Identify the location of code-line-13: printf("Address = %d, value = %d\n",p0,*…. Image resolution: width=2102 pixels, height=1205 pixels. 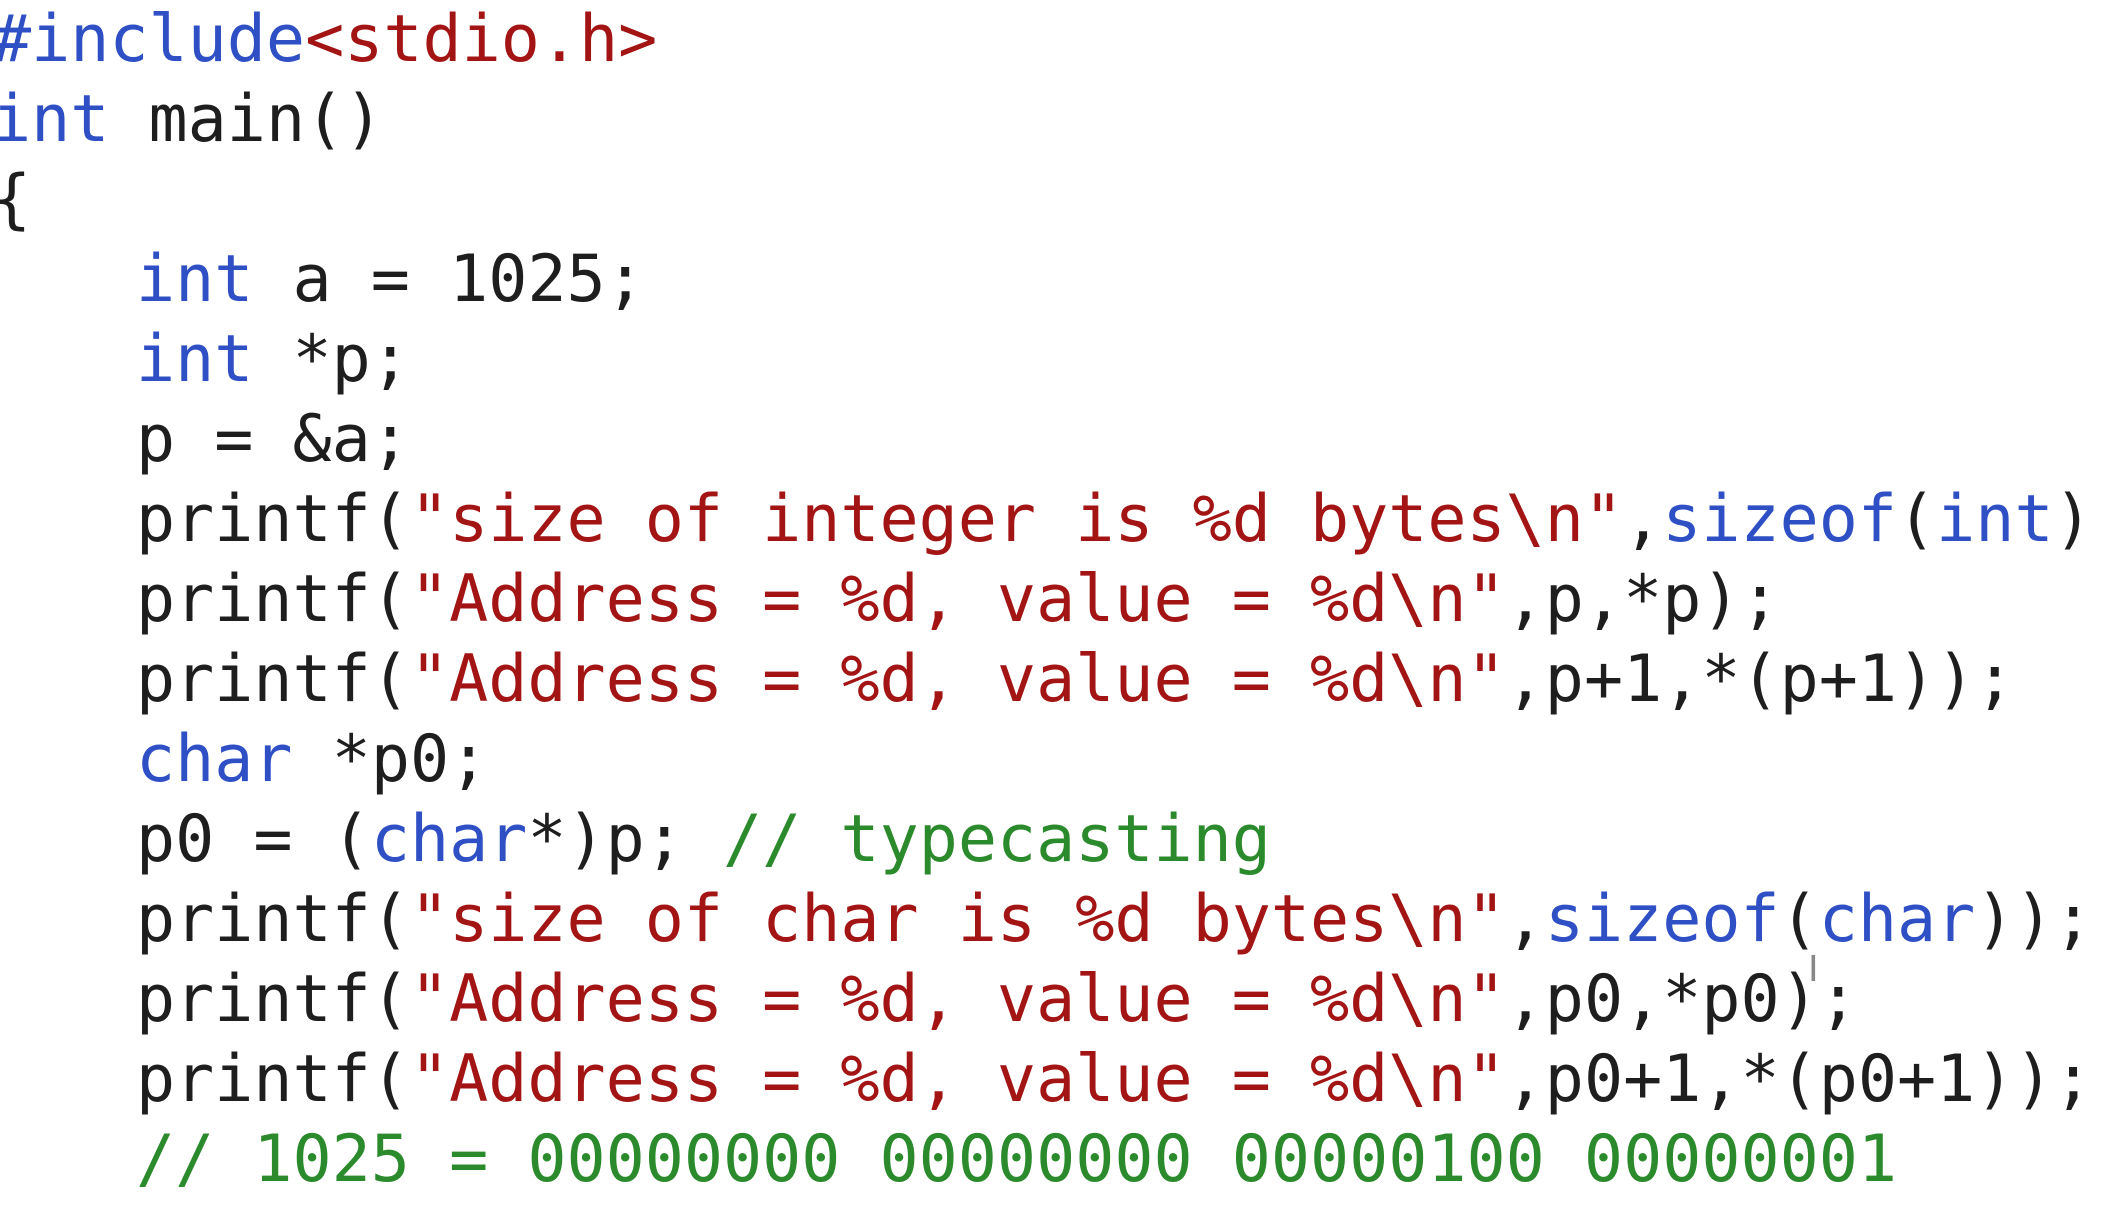
(1051, 1000).